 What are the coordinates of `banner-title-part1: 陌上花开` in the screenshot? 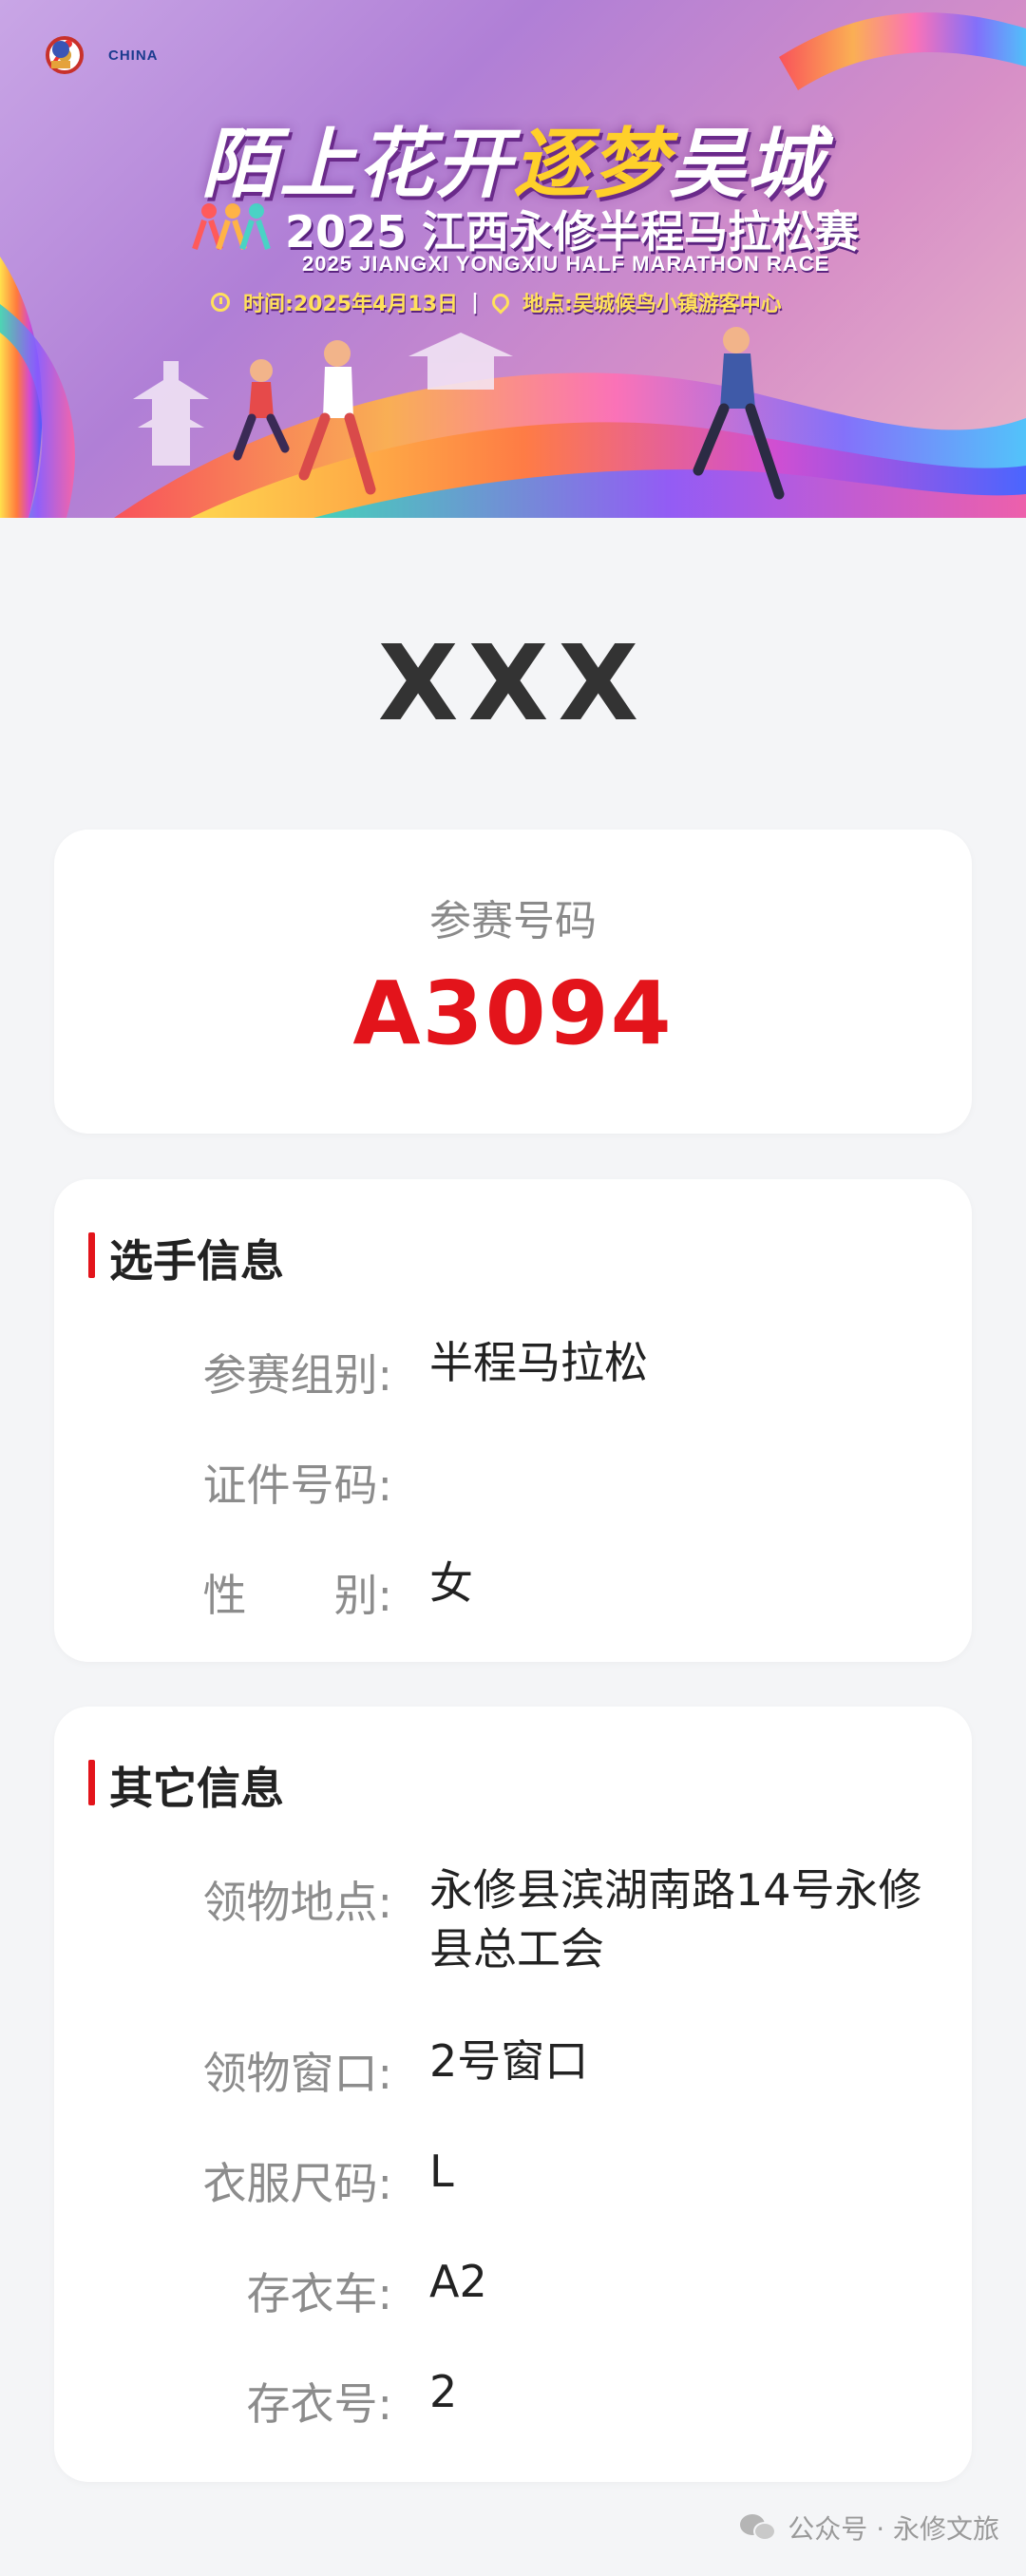 It's located at (357, 164).